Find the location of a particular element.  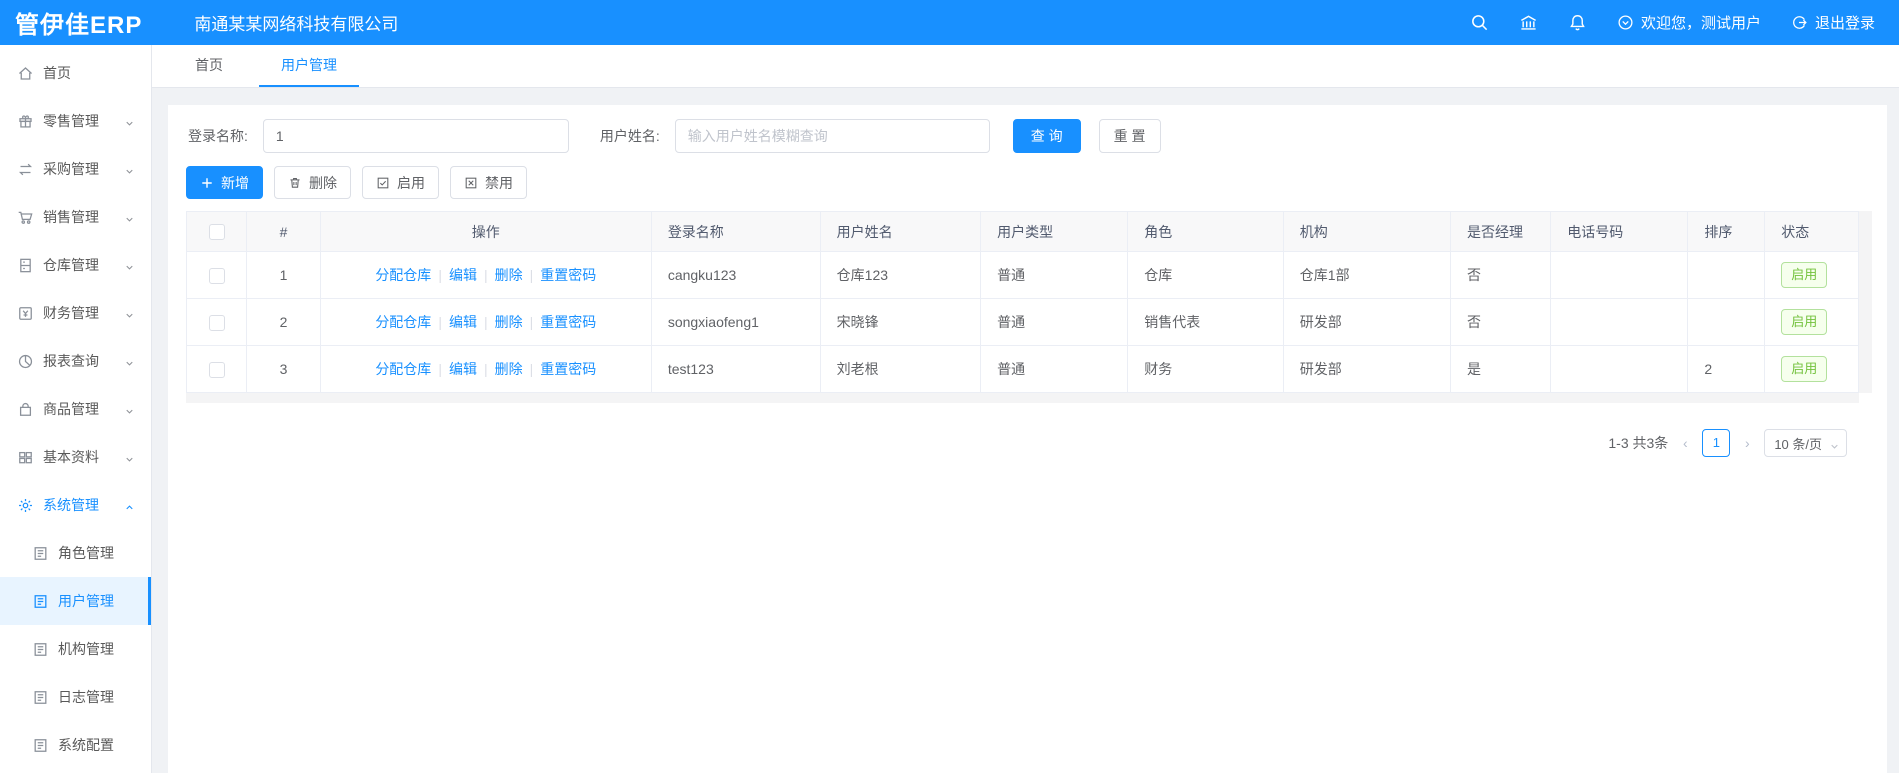

page-size-select: 10 条/页 is located at coordinates (1805, 443).